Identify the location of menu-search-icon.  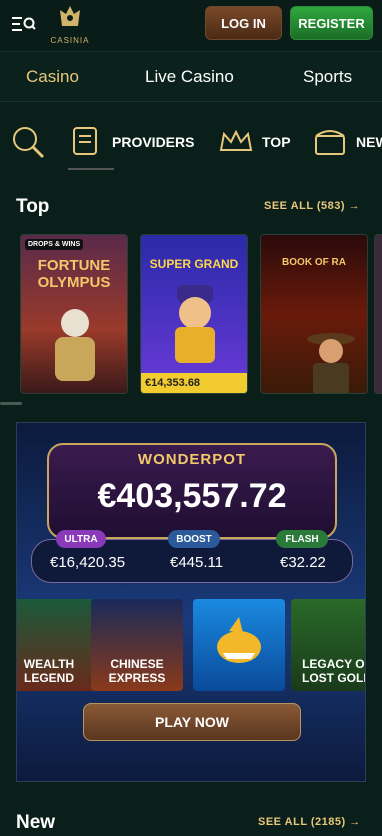
(24, 24).